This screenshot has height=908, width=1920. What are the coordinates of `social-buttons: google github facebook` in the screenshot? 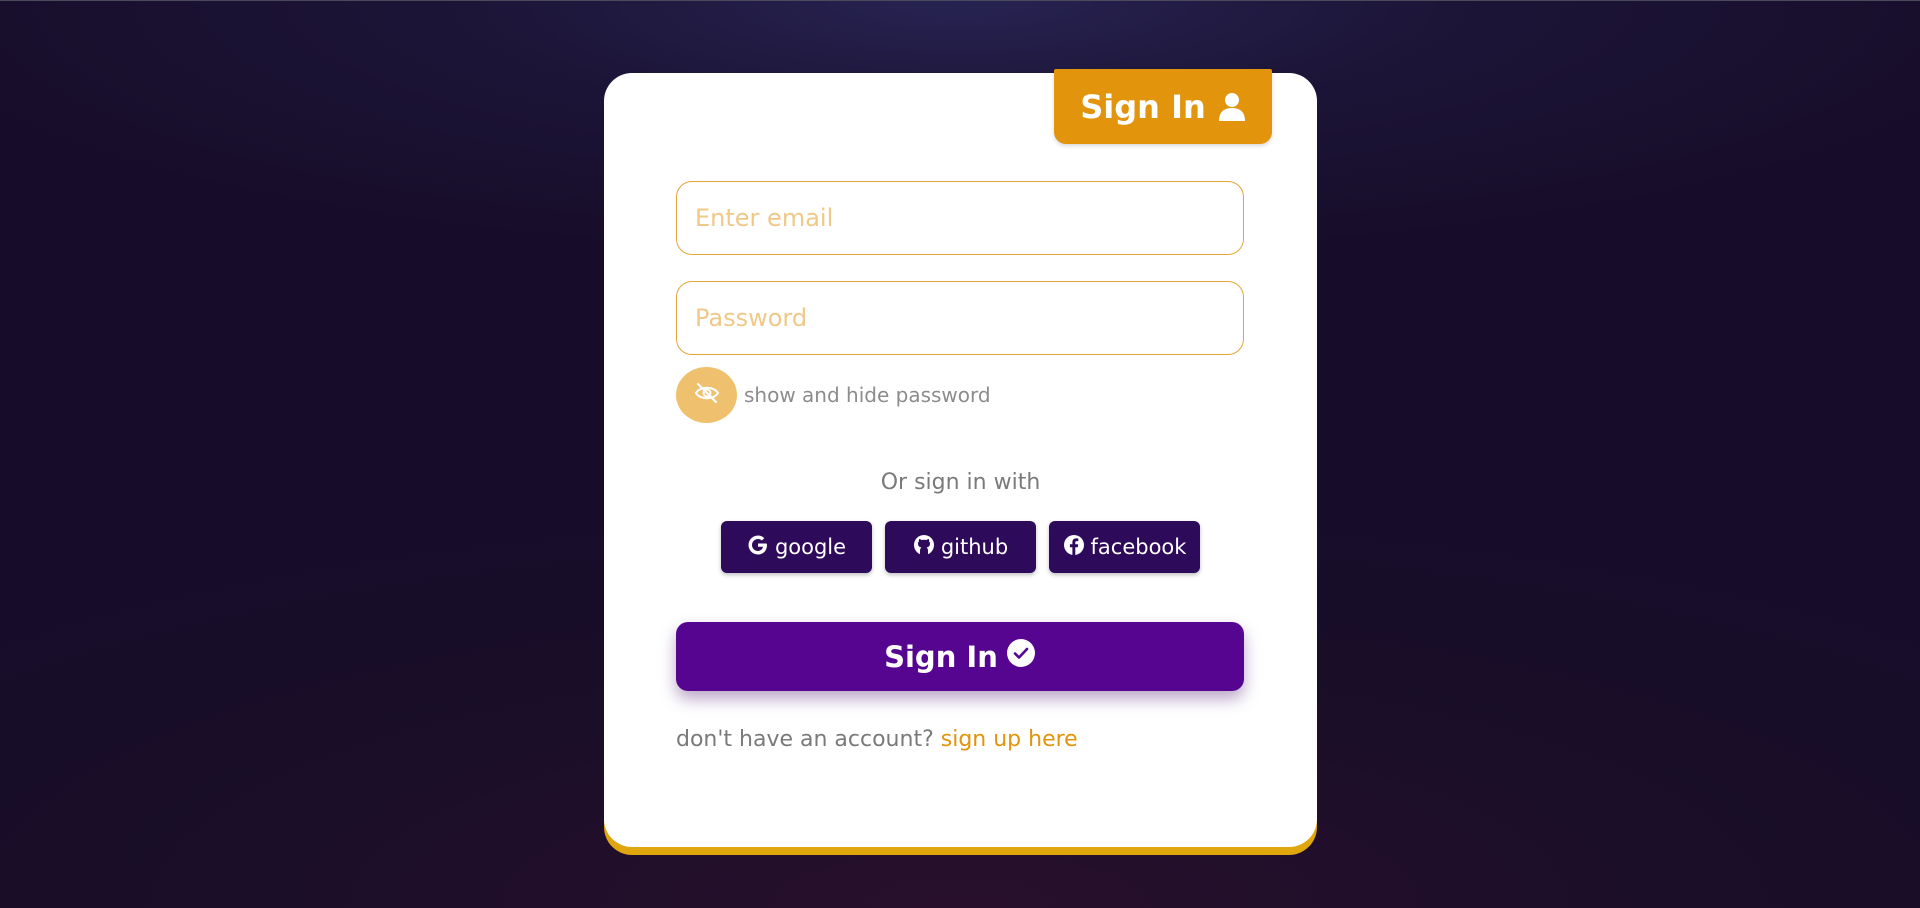 It's located at (960, 547).